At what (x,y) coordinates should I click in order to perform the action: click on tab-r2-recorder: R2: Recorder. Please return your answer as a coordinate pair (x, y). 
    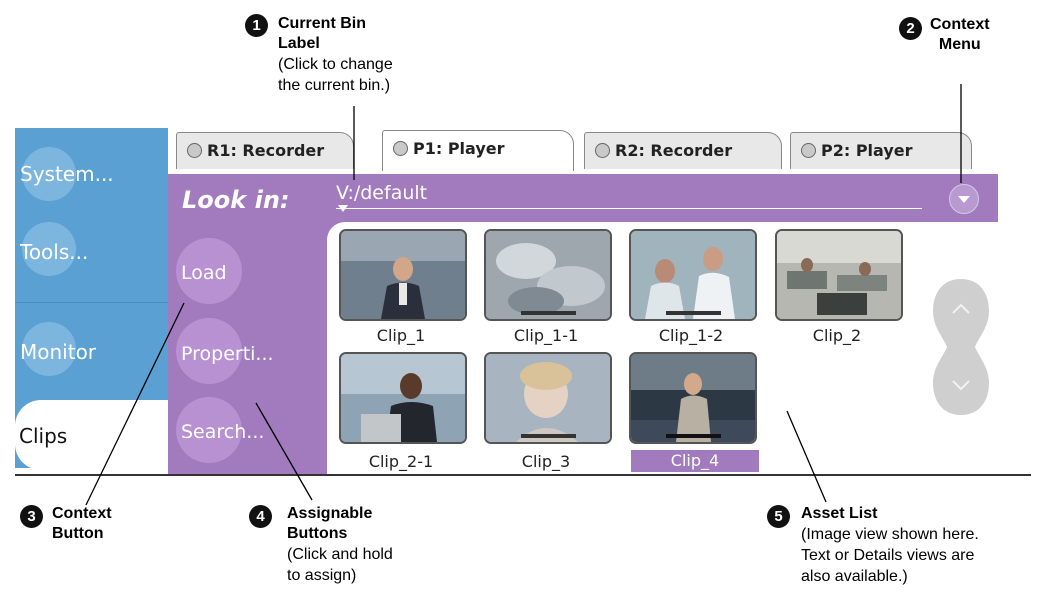
    Looking at the image, I should click on (683, 150).